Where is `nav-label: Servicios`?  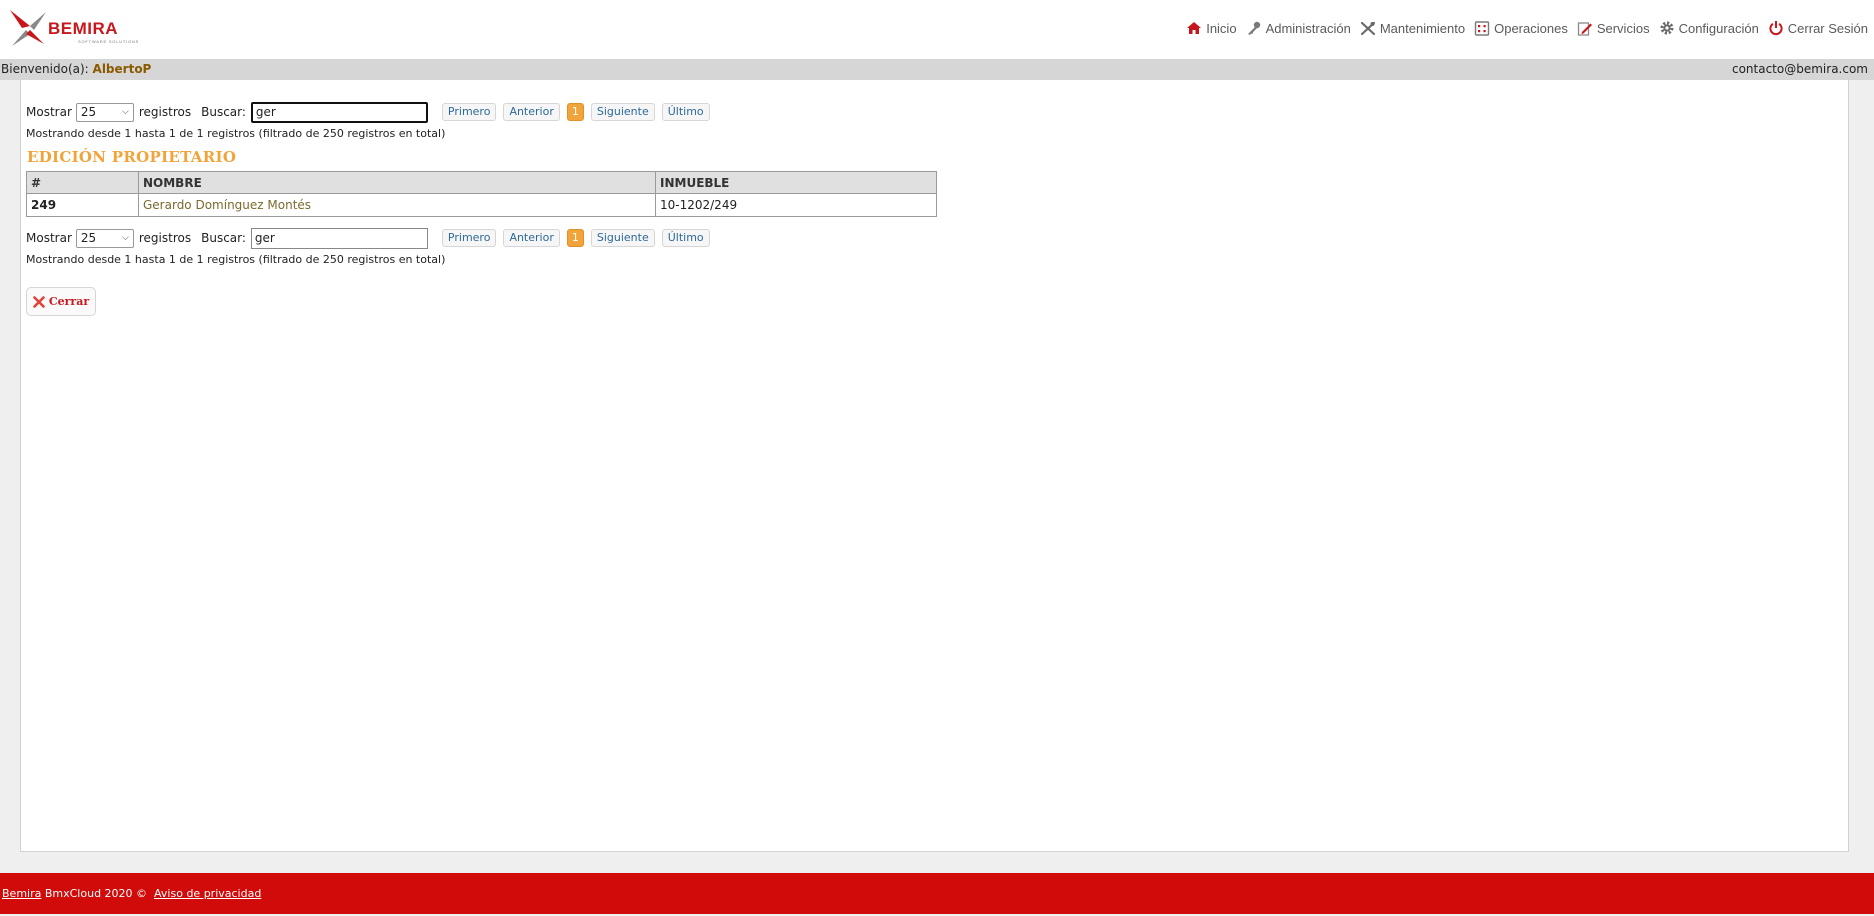
nav-label: Servicios is located at coordinates (1623, 28).